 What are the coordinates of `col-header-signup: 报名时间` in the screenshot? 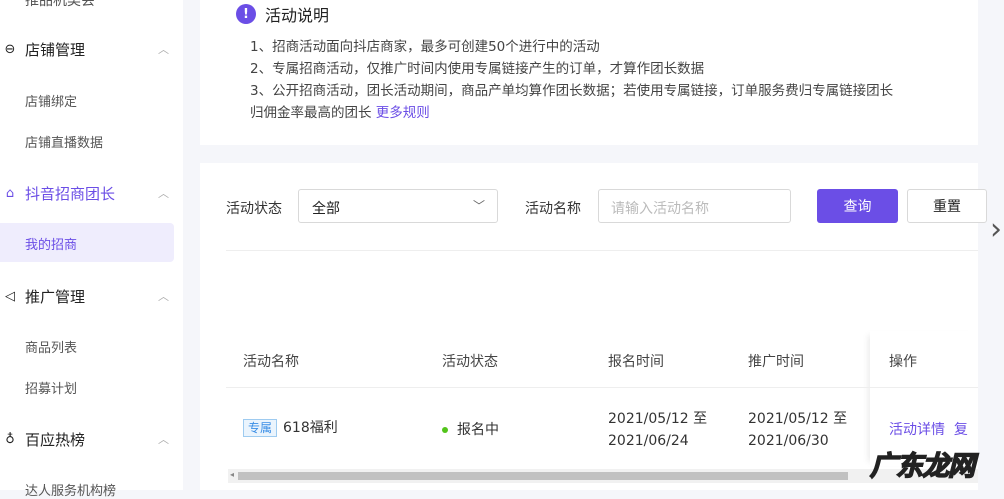 It's located at (636, 362).